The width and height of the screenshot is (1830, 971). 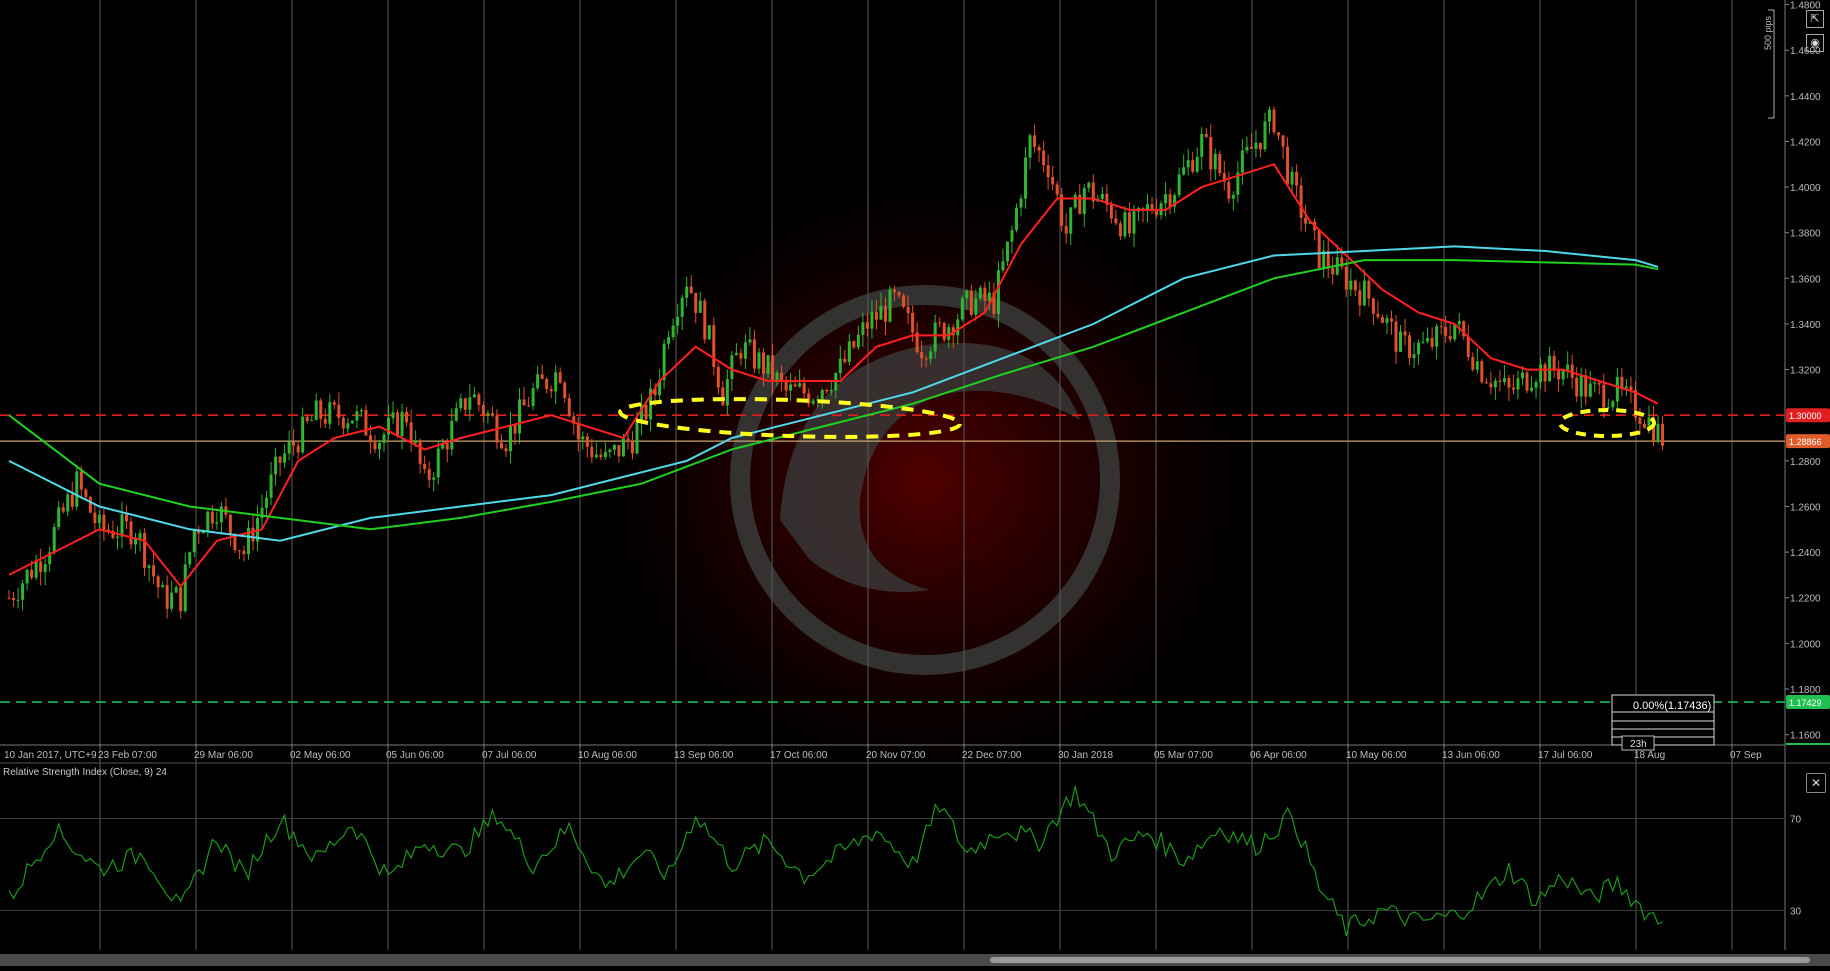 What do you see at coordinates (1805, 142) in the screenshot?
I see `y-tick-label: 1.4200` at bounding box center [1805, 142].